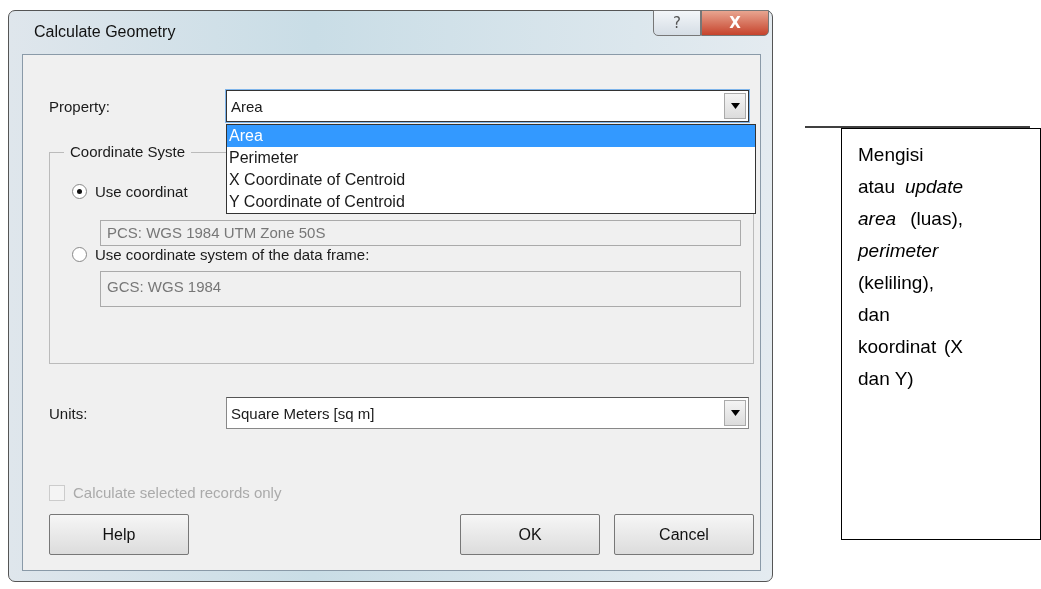 This screenshot has height=589, width=1041. I want to click on radio-label: Use coordinat, so click(141, 191).